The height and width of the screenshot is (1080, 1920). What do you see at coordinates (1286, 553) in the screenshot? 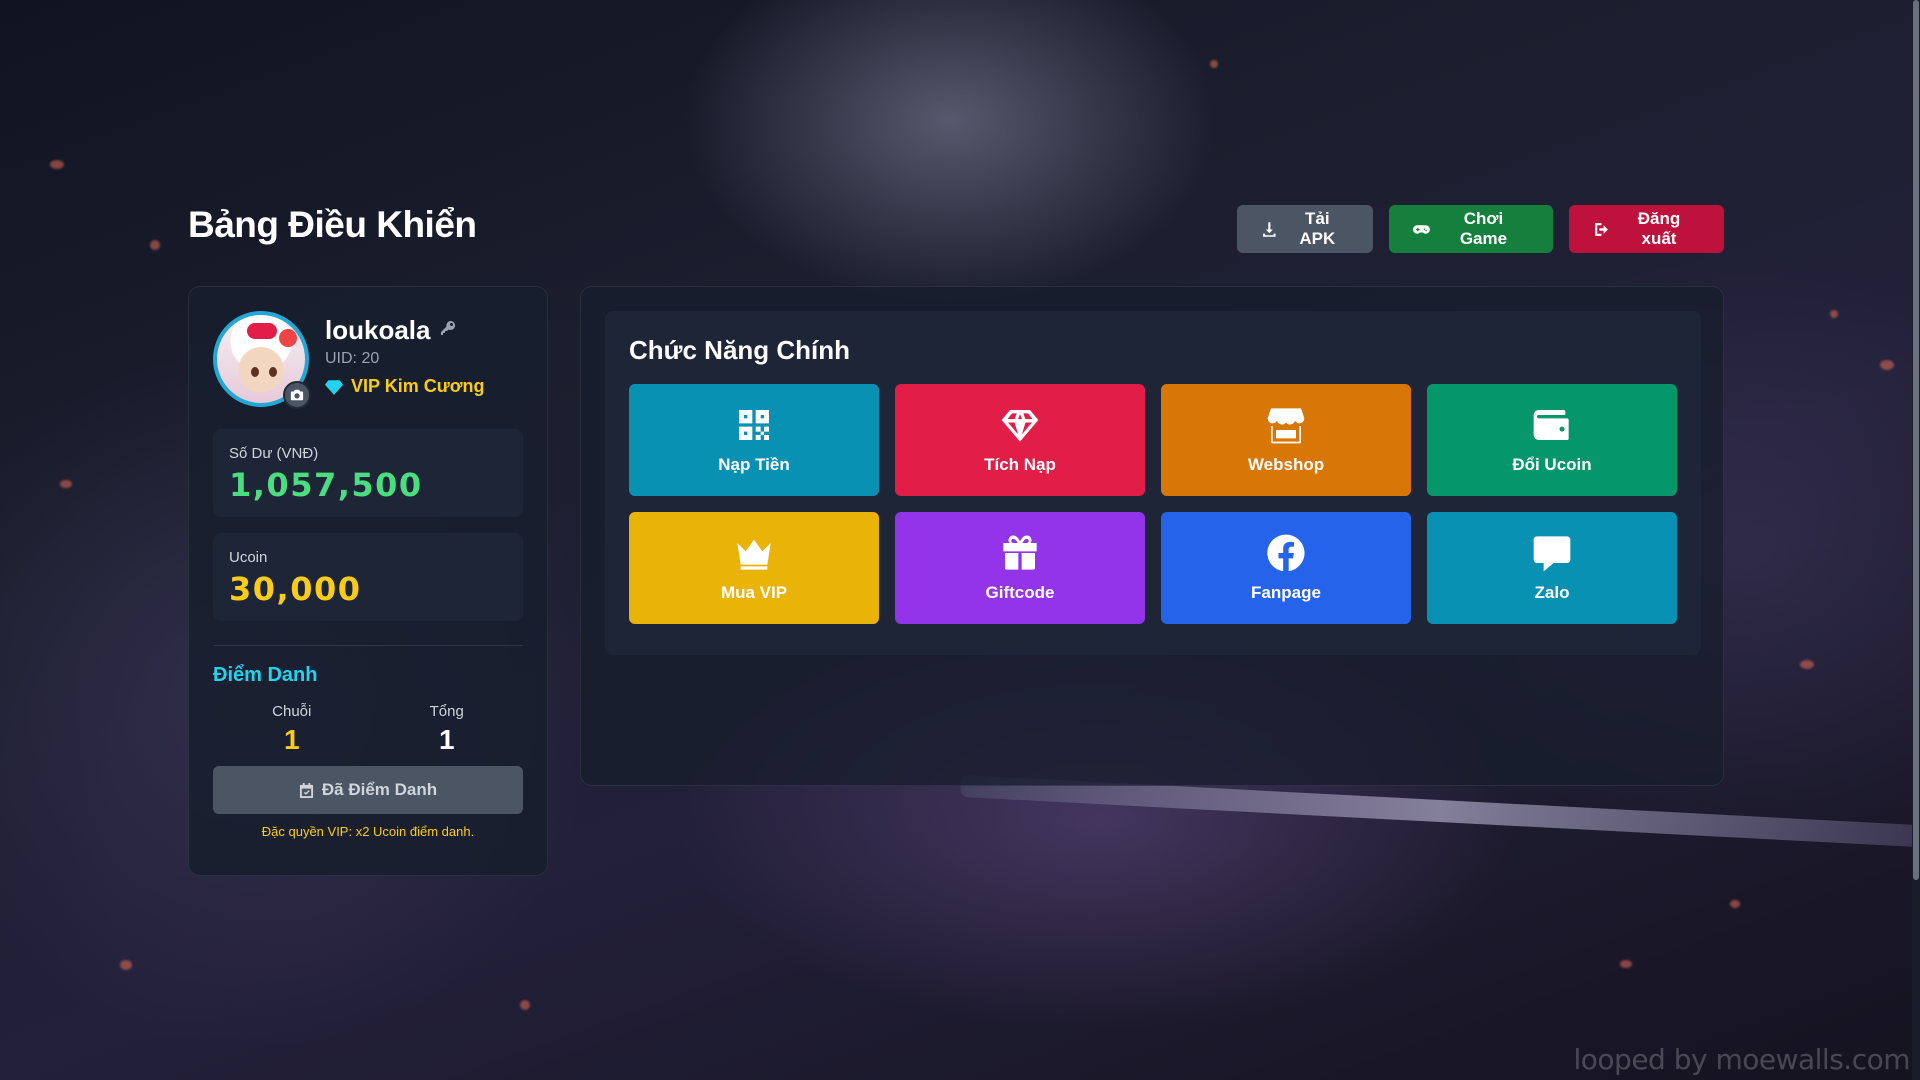
I see `facebook-icon` at bounding box center [1286, 553].